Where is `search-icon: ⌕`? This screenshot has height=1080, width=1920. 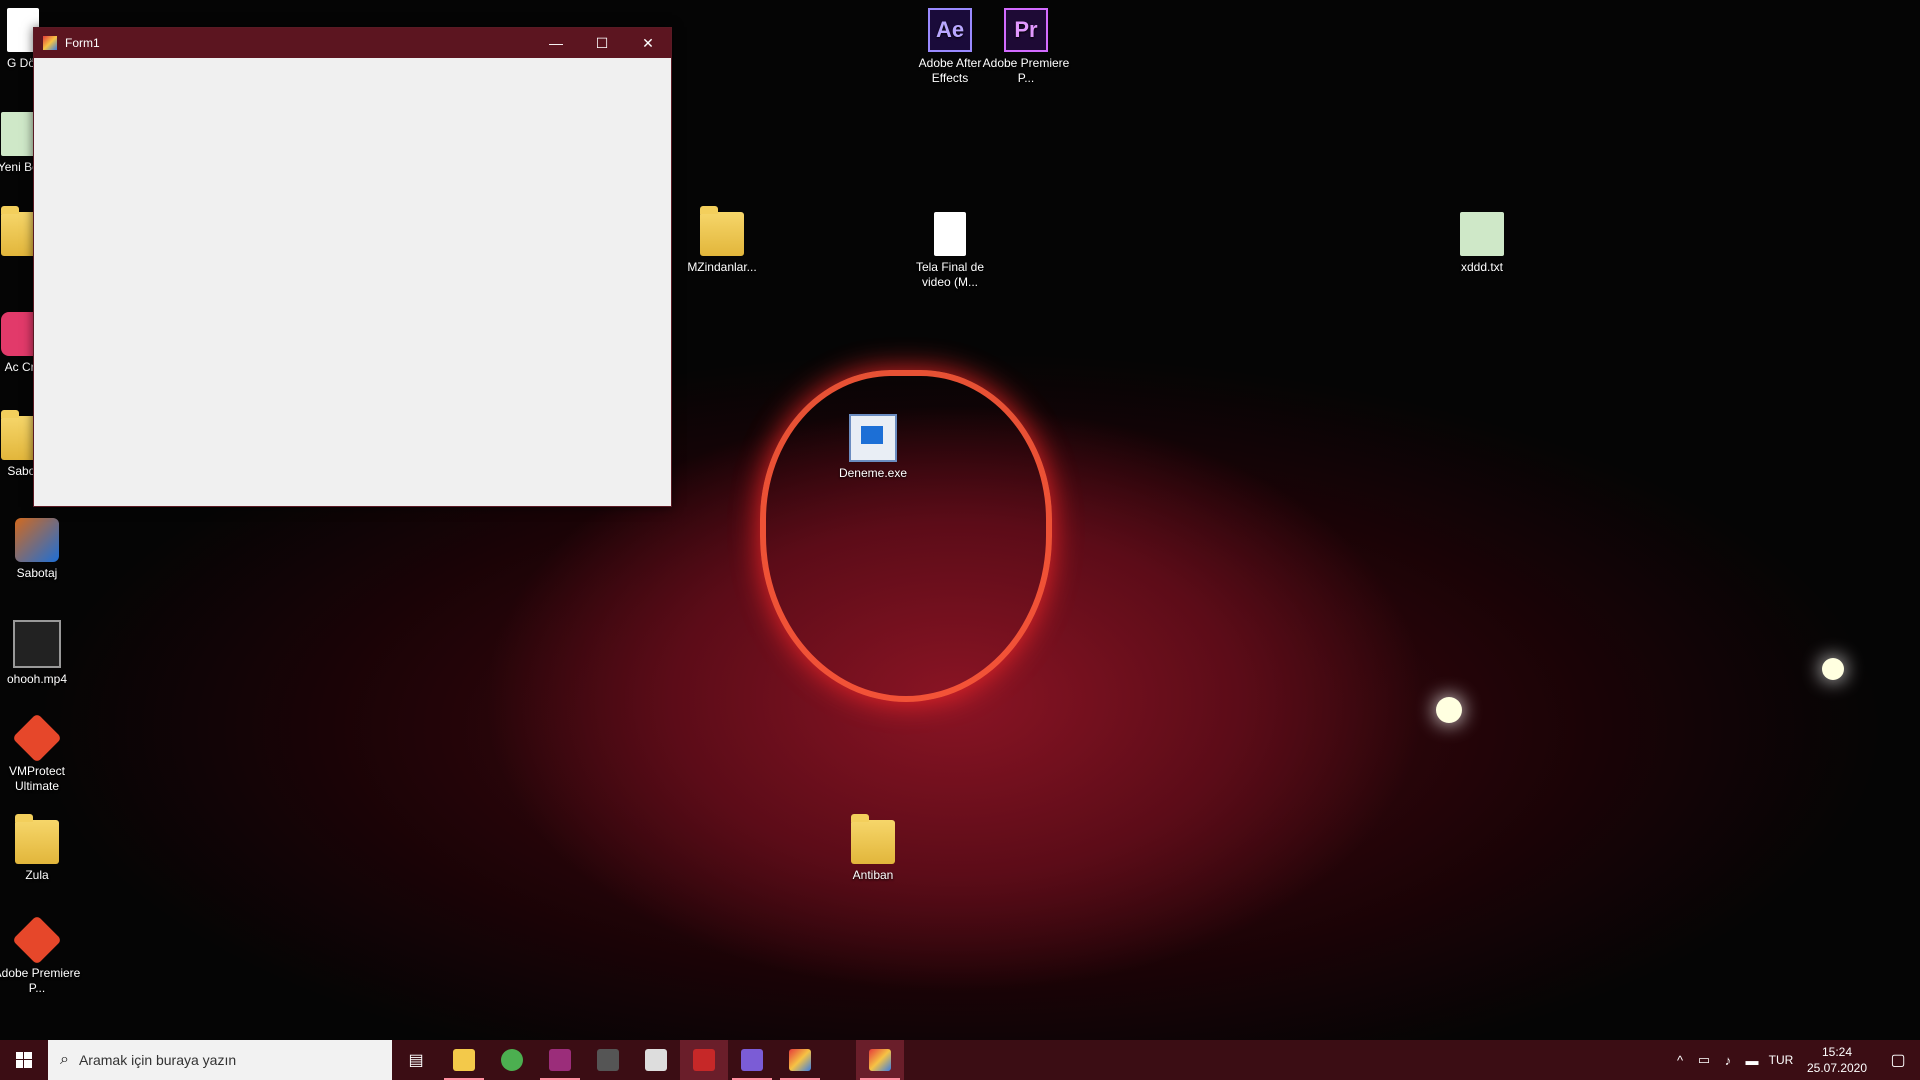
search-icon: ⌕ is located at coordinates (64, 1059).